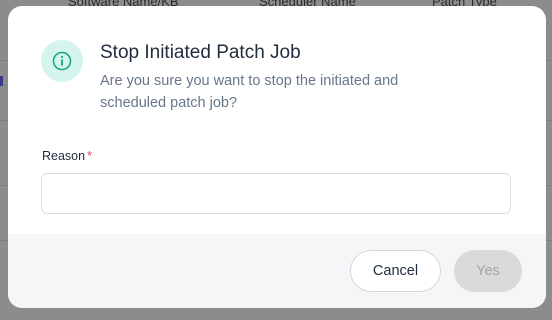 This screenshot has width=552, height=320. I want to click on required-marker: *, so click(89, 156).